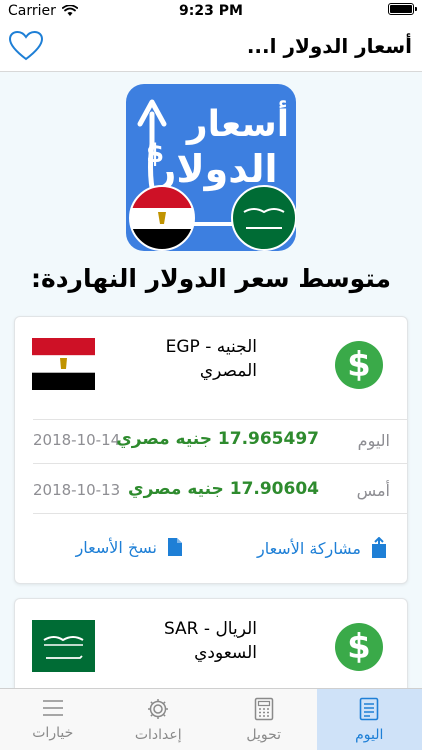 The width and height of the screenshot is (422, 750). I want to click on saudi-flag, so click(63, 646).